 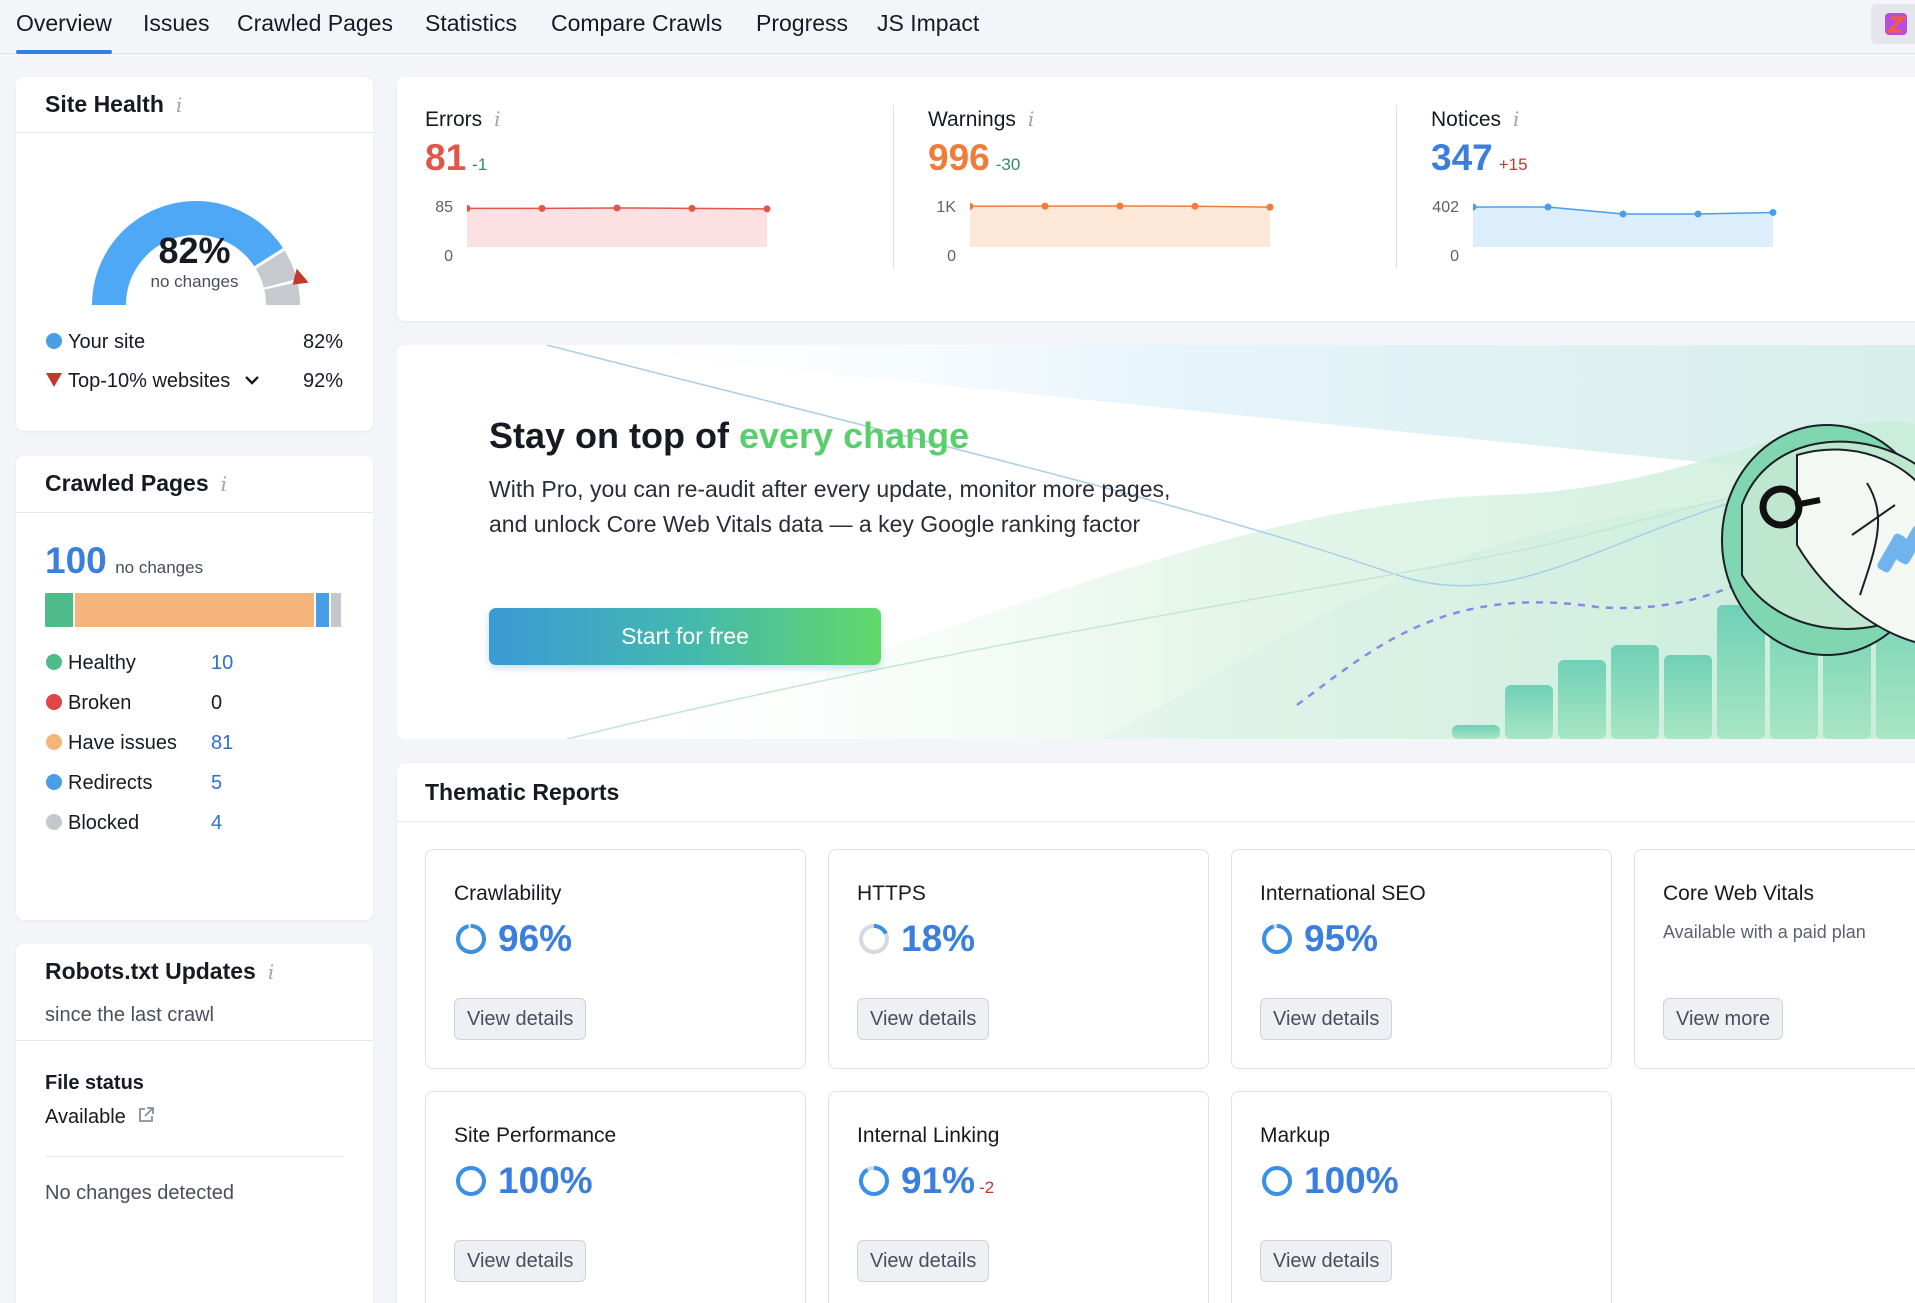 What do you see at coordinates (194, 281) in the screenshot?
I see `site-health-status: no changes` at bounding box center [194, 281].